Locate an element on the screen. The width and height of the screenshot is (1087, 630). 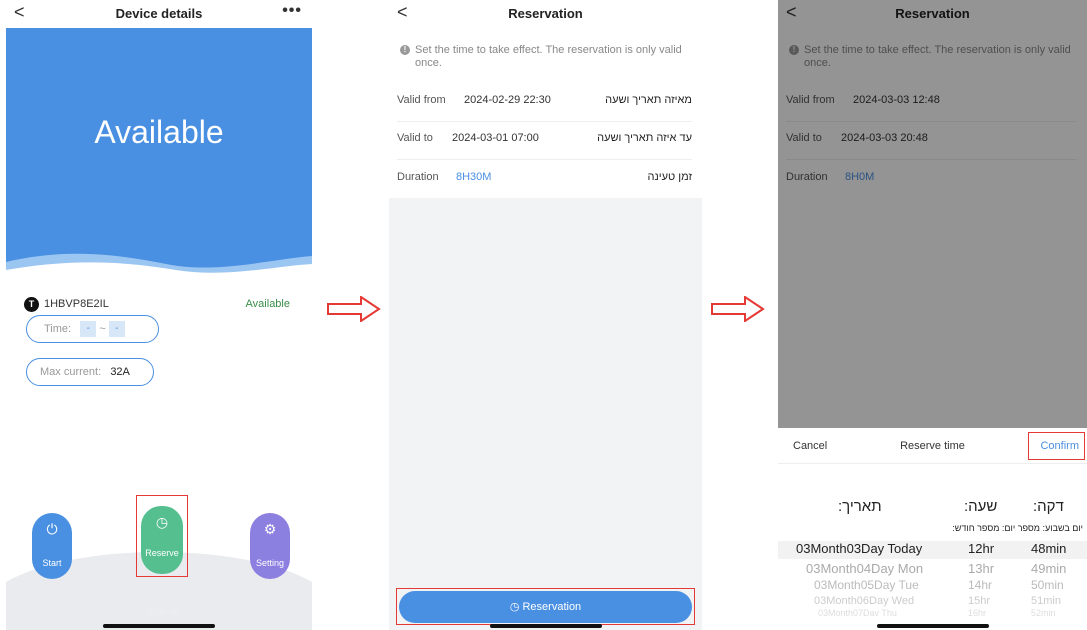
picker-date: 03Month04Day Mon is located at coordinates (865, 568).